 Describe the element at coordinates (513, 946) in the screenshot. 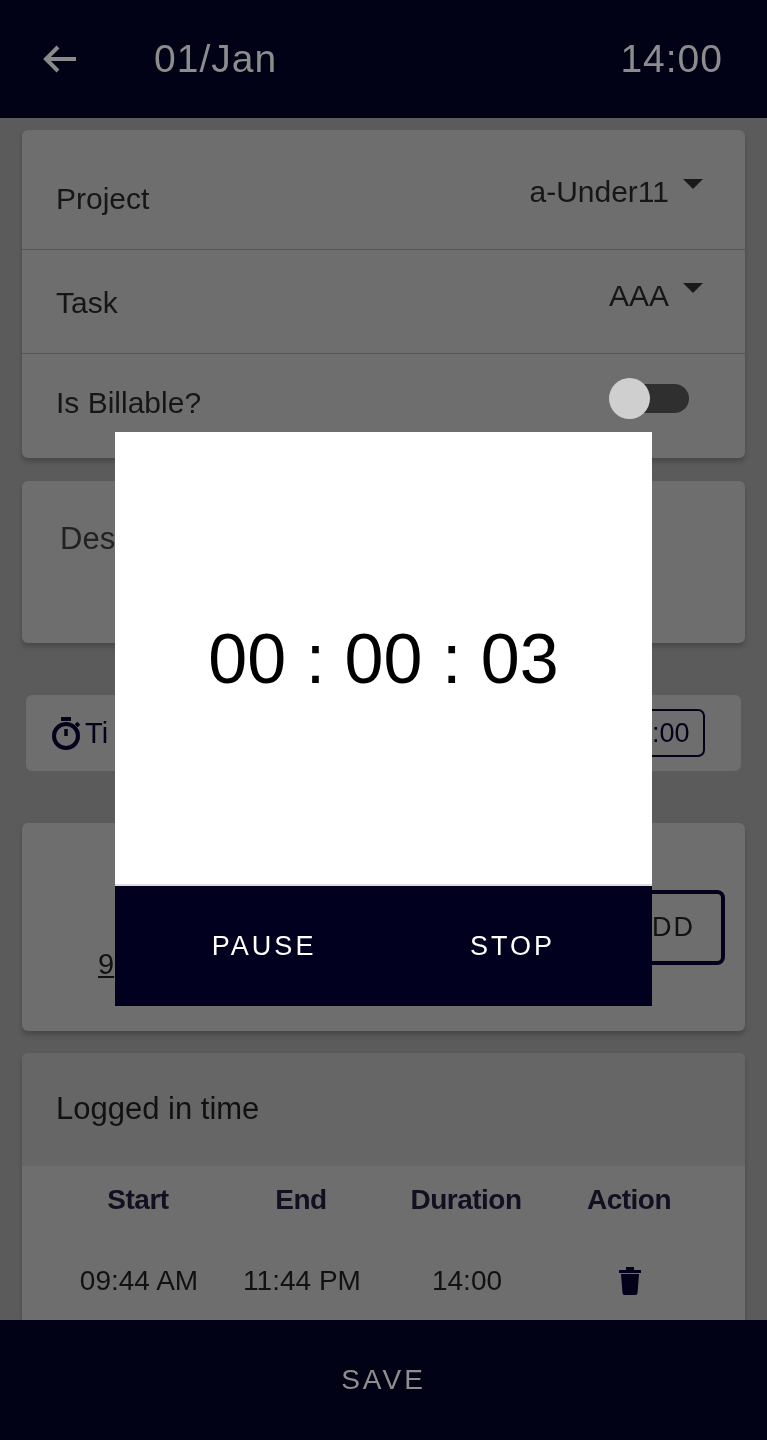

I see `dialog-button: STOP` at that location.